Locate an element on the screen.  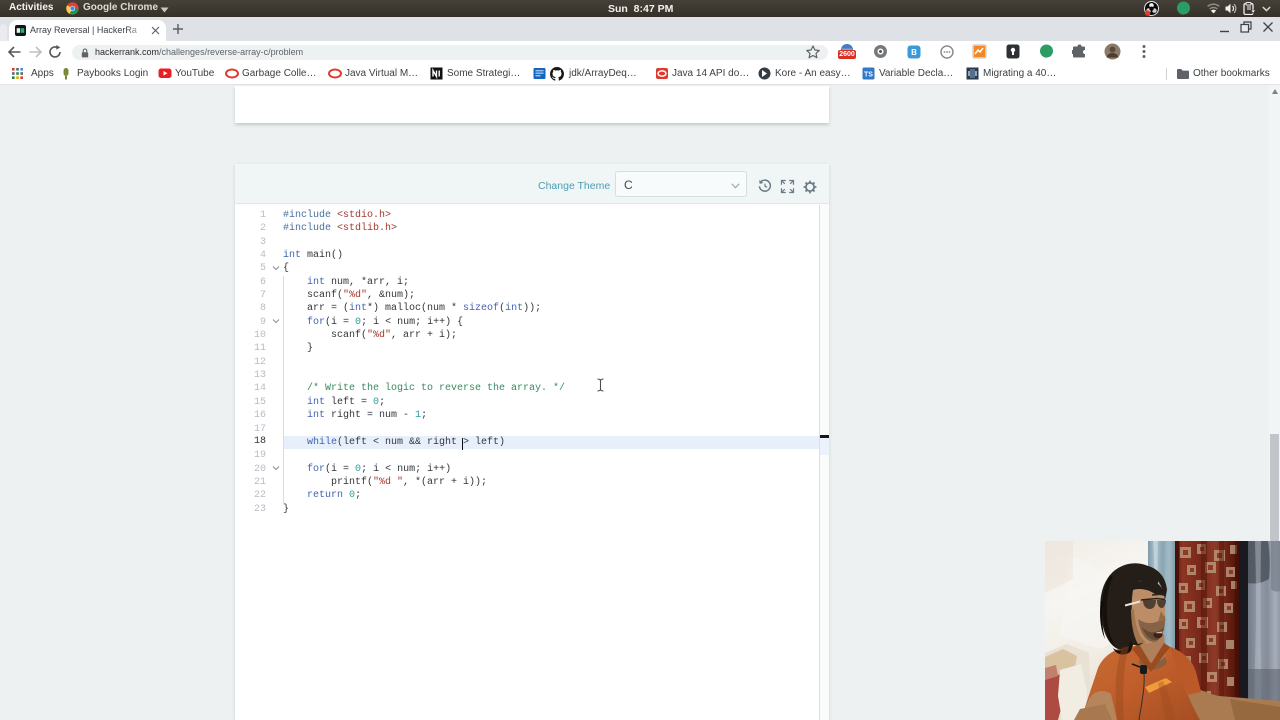
svg-text: B is located at coordinates (914, 52).